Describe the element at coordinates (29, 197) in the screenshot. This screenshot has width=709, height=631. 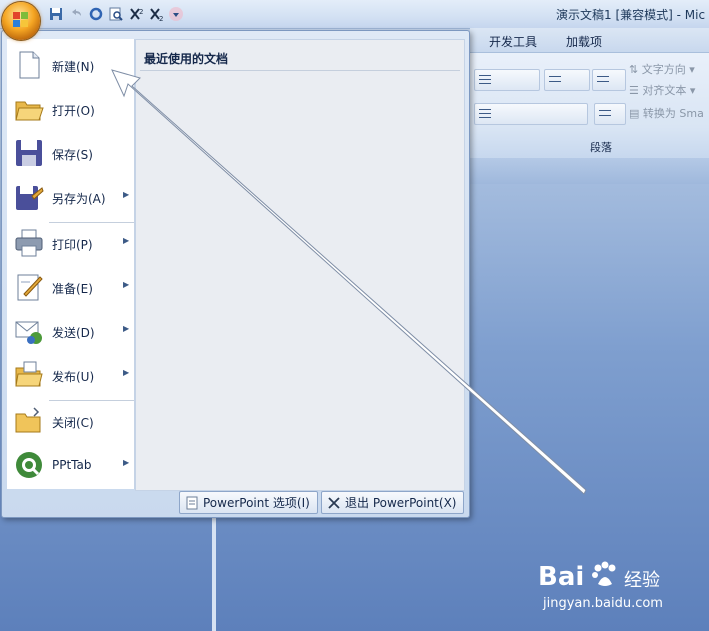
I see `save-as-icon` at that location.